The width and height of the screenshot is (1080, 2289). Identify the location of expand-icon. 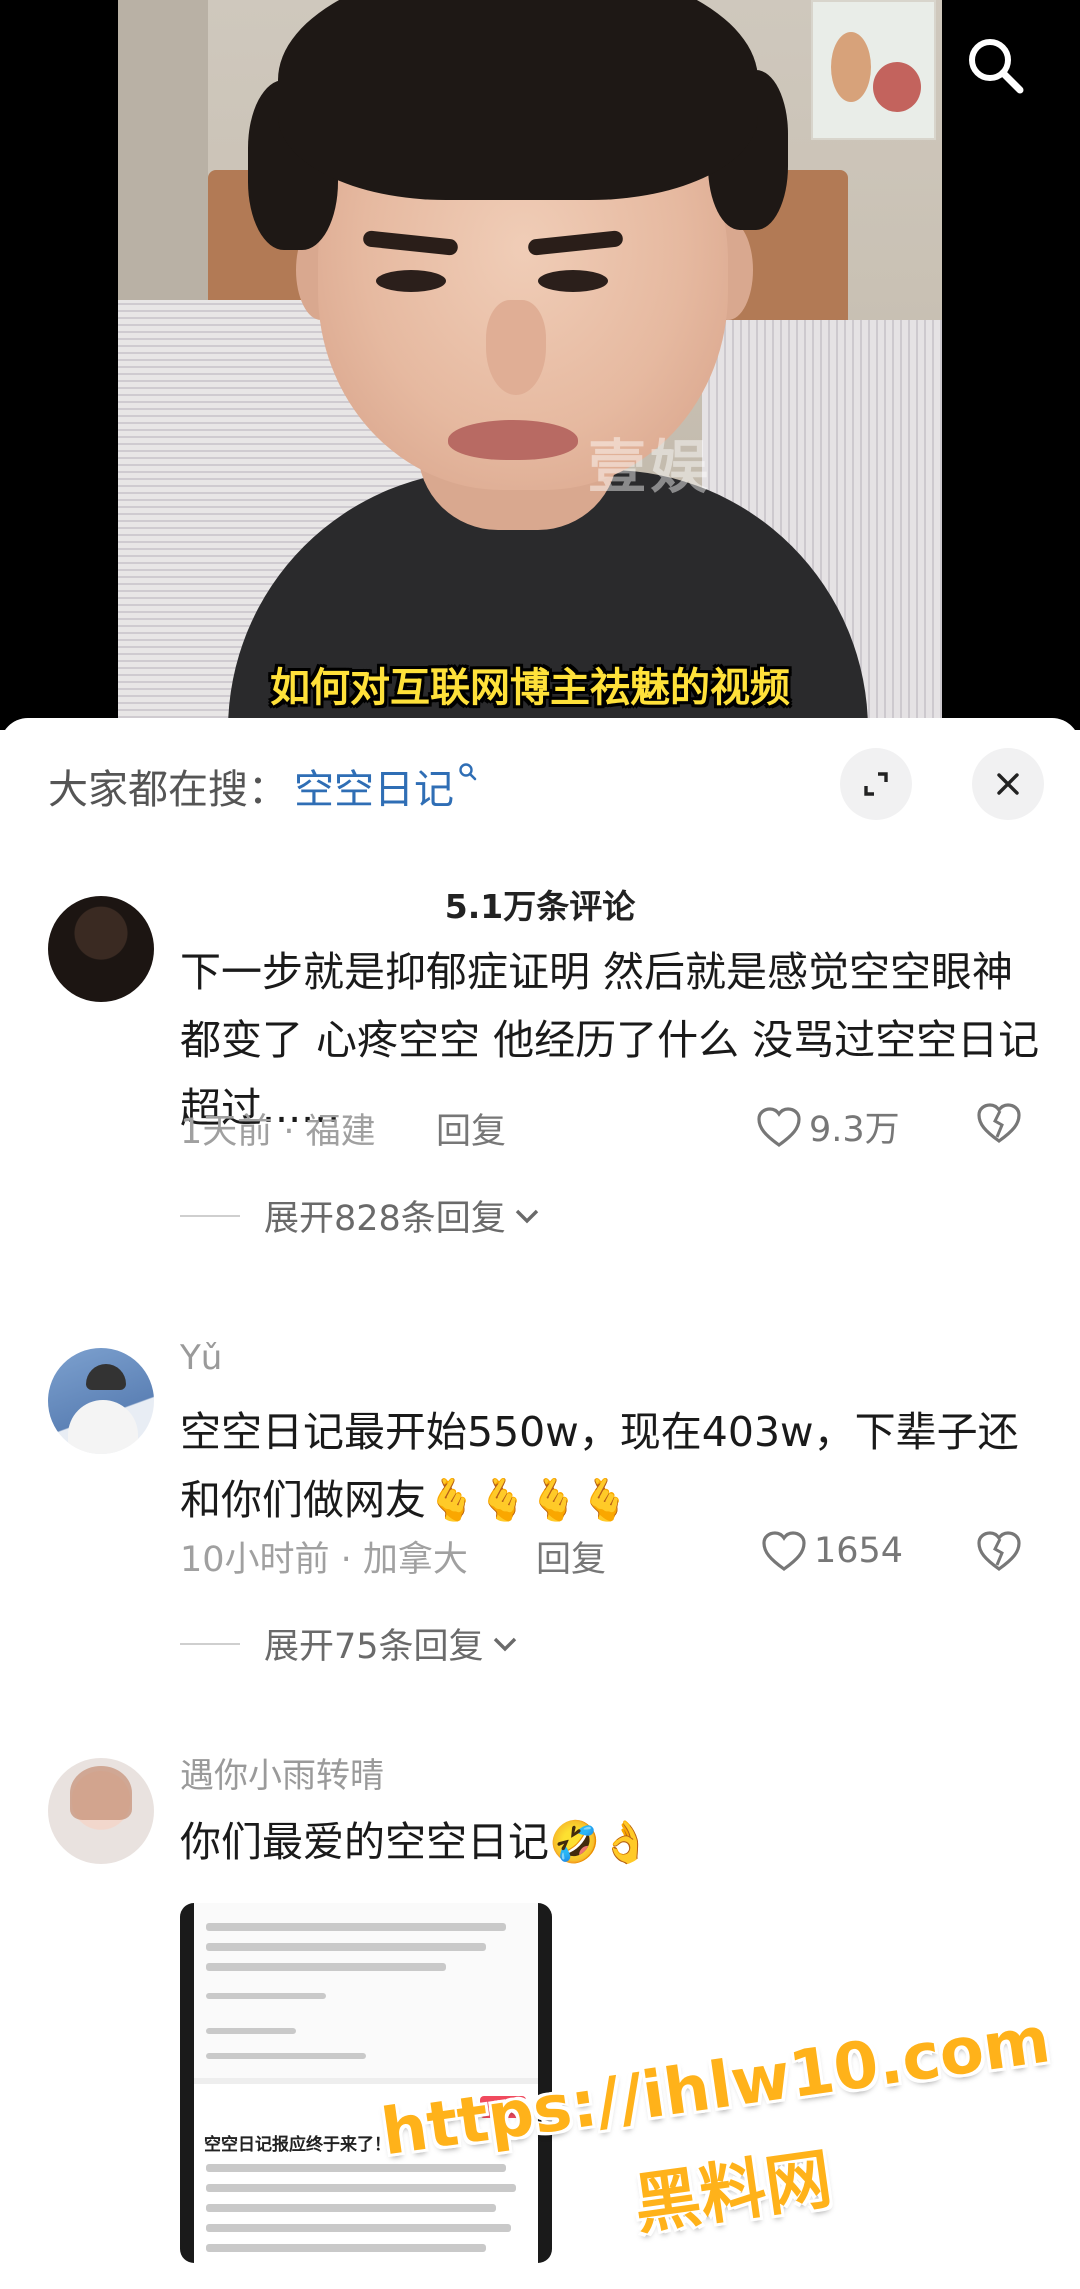
(876, 784).